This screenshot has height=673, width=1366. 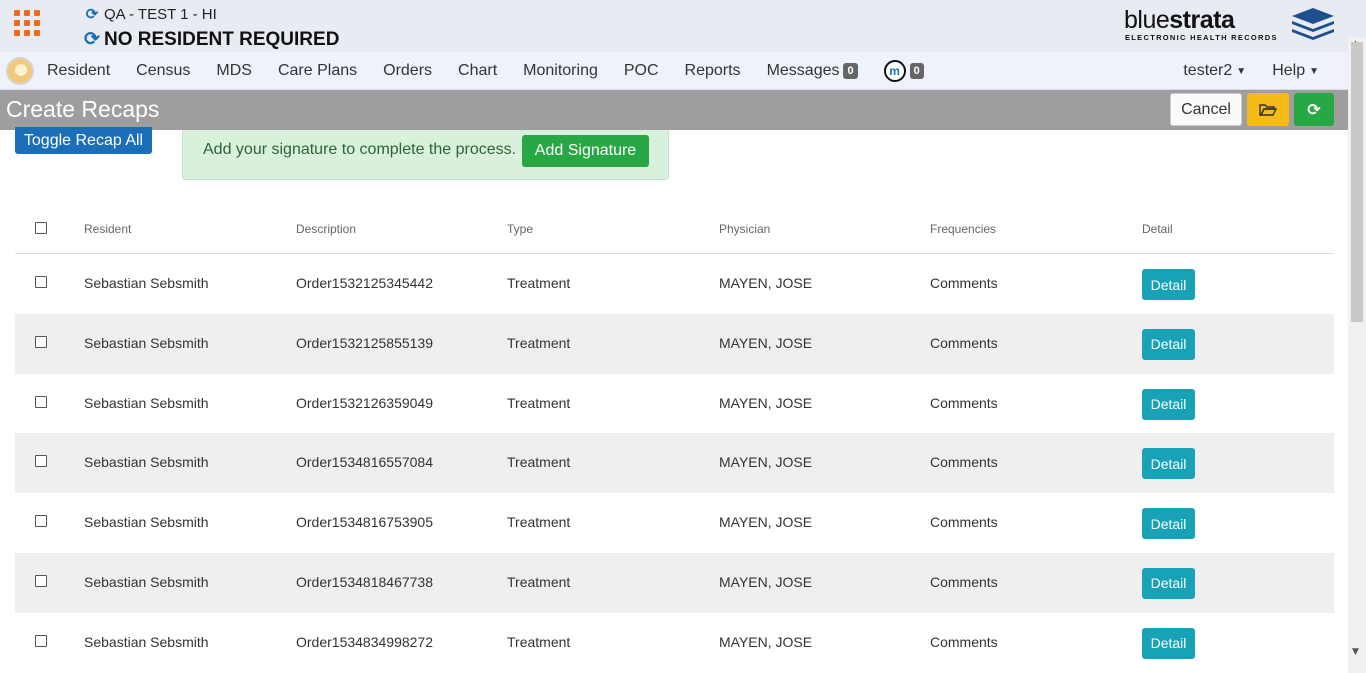 I want to click on user-name: tester2, so click(x=1208, y=70).